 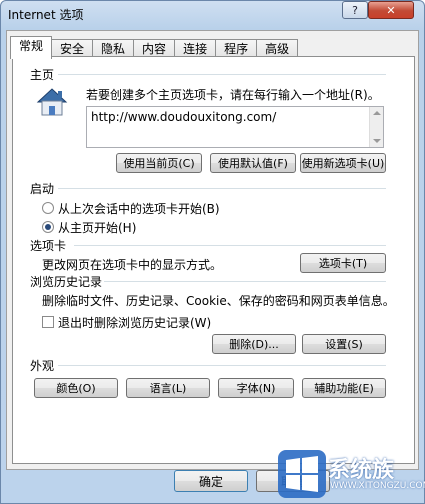 What do you see at coordinates (31, 47) in the screenshot?
I see `tab-general: 常规` at bounding box center [31, 47].